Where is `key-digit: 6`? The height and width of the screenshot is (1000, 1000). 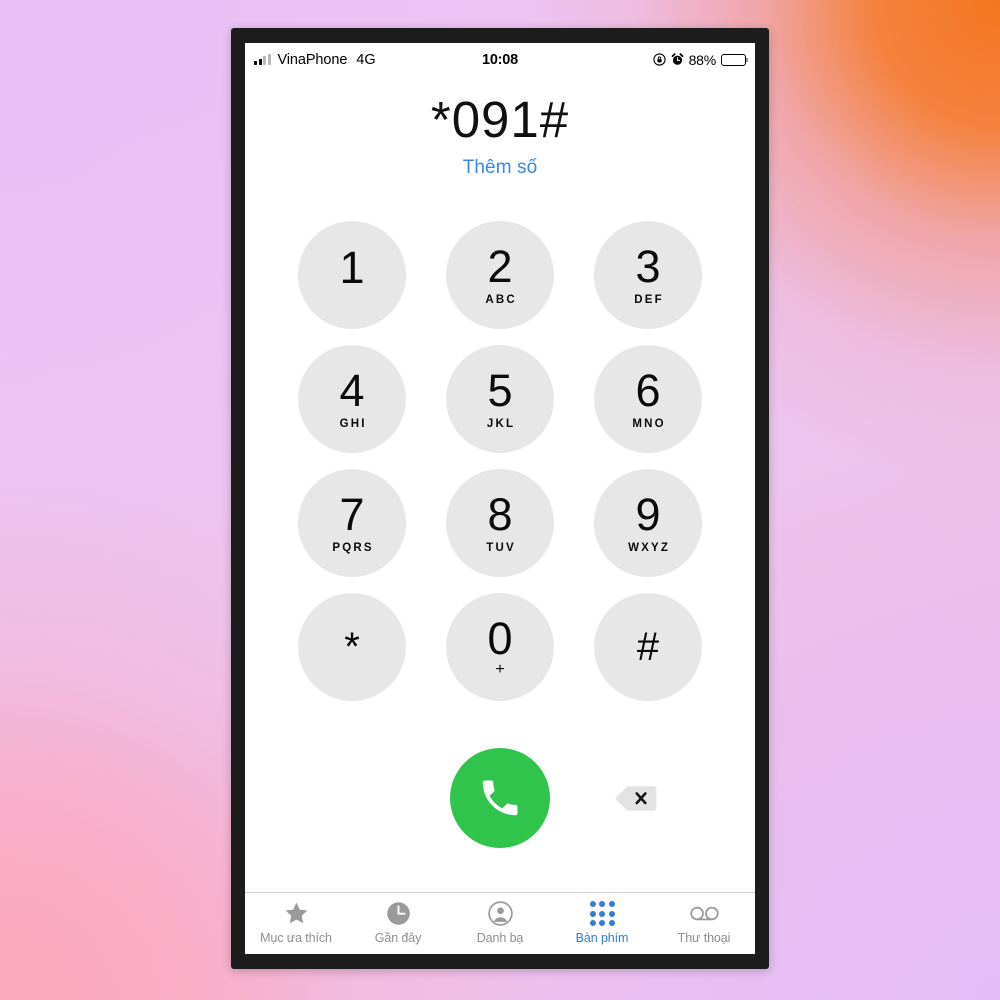 key-digit: 6 is located at coordinates (648, 390).